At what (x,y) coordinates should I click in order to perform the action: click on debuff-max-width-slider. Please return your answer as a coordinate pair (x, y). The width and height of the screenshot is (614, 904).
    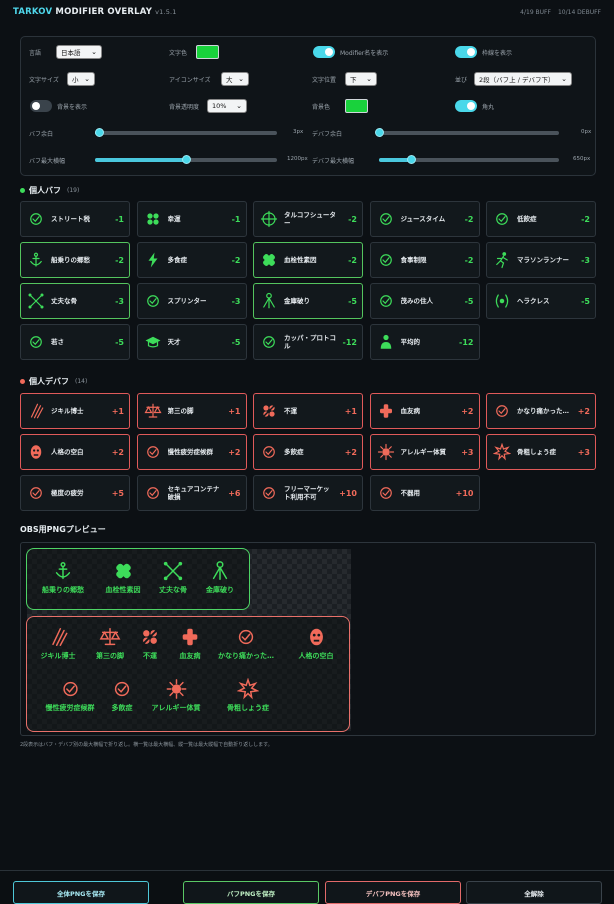
    Looking at the image, I should click on (469, 159).